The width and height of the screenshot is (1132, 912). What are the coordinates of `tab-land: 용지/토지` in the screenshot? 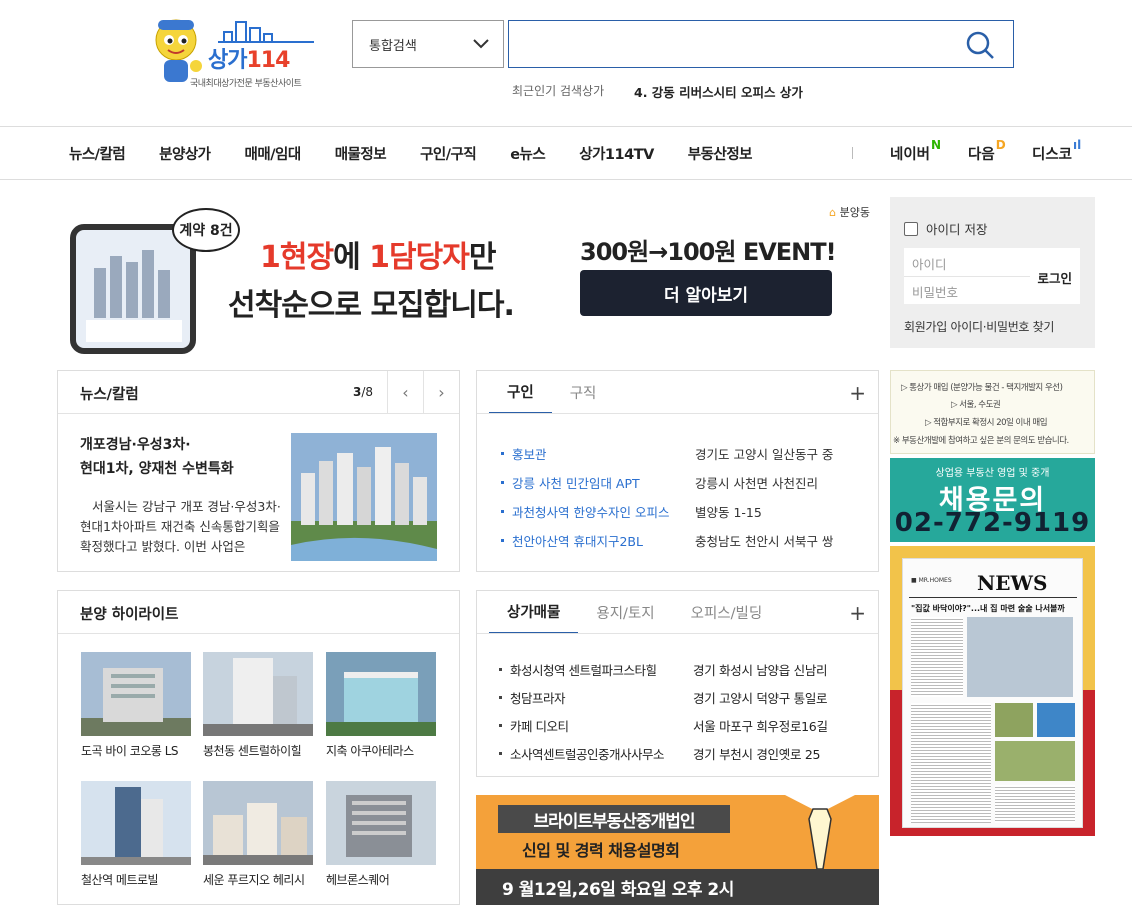 It's located at (625, 612).